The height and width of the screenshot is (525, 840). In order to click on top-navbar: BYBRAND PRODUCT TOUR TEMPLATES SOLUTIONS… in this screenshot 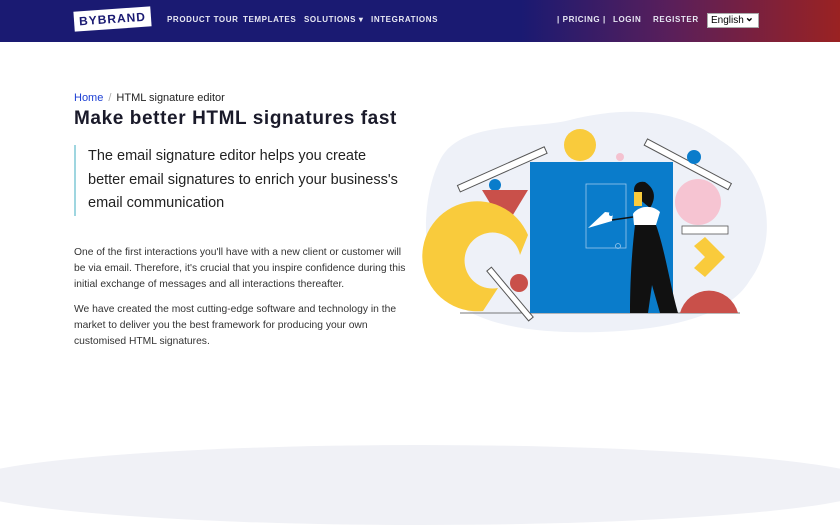, I will do `click(420, 21)`.